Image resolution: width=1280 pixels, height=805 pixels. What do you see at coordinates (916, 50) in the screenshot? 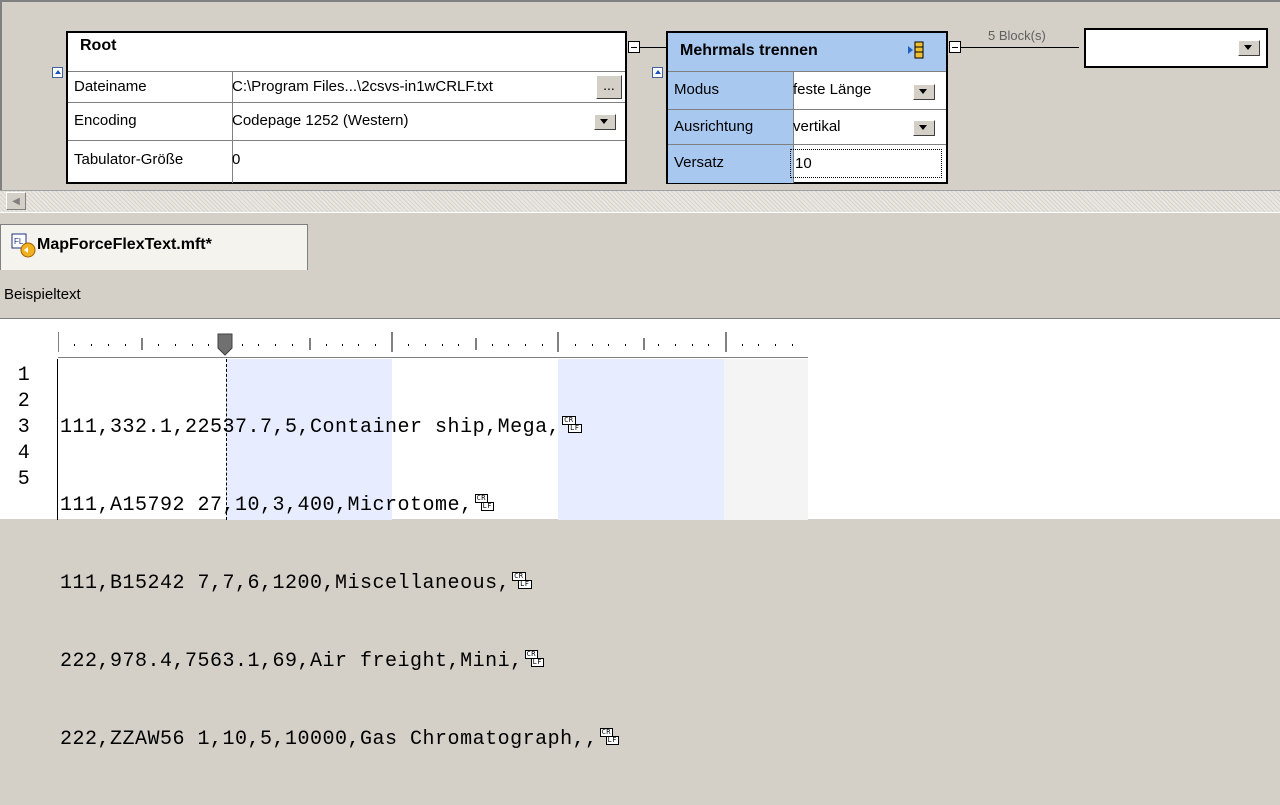
I see `split-options-icon` at bounding box center [916, 50].